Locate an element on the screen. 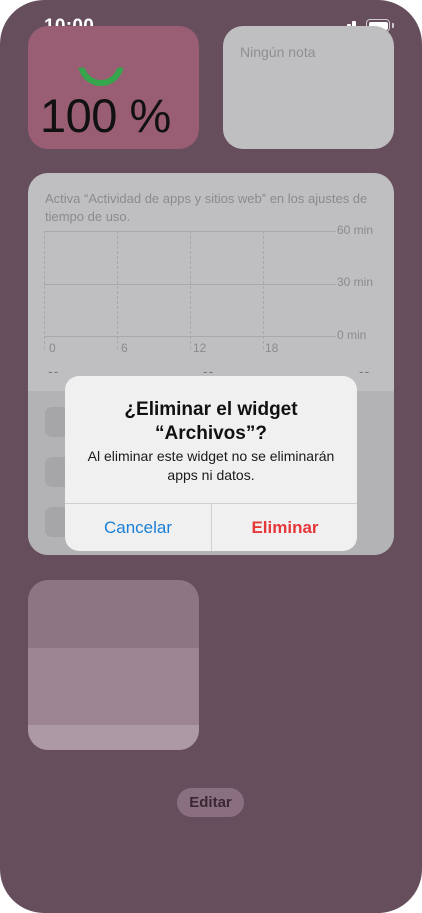 The height and width of the screenshot is (913, 422). x-axis-label: 6 is located at coordinates (124, 348).